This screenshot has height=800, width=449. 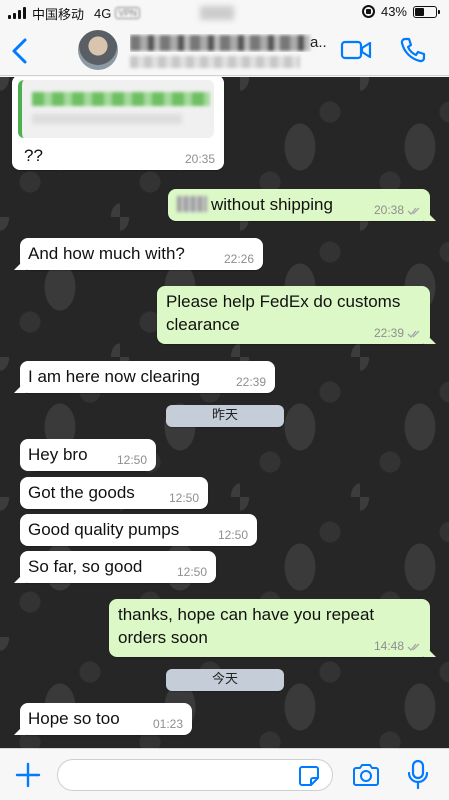 I want to click on carrier-name: 中国移动, so click(x=58, y=15).